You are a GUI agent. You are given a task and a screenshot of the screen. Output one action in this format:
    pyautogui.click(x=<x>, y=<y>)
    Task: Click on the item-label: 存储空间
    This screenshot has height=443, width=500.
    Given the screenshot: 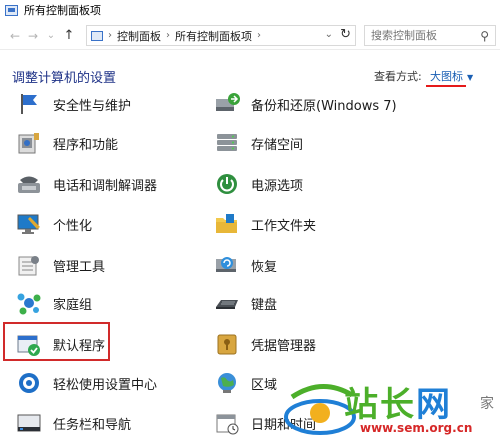 What is the action you would take?
    pyautogui.click(x=277, y=145)
    